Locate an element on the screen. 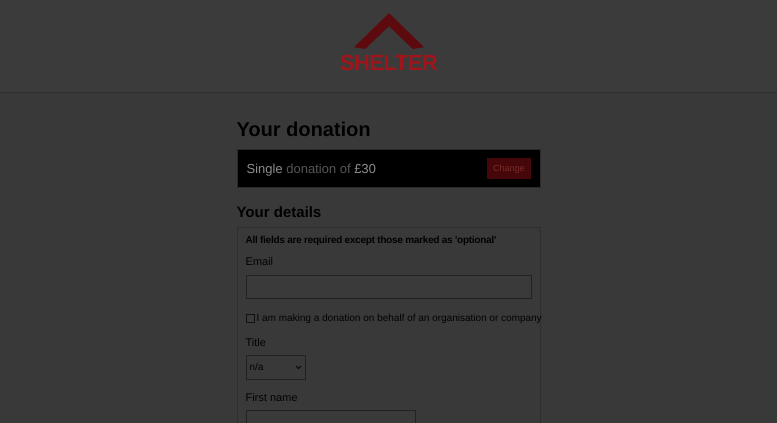 The height and width of the screenshot is (423, 777). field-label: Email is located at coordinates (260, 262).